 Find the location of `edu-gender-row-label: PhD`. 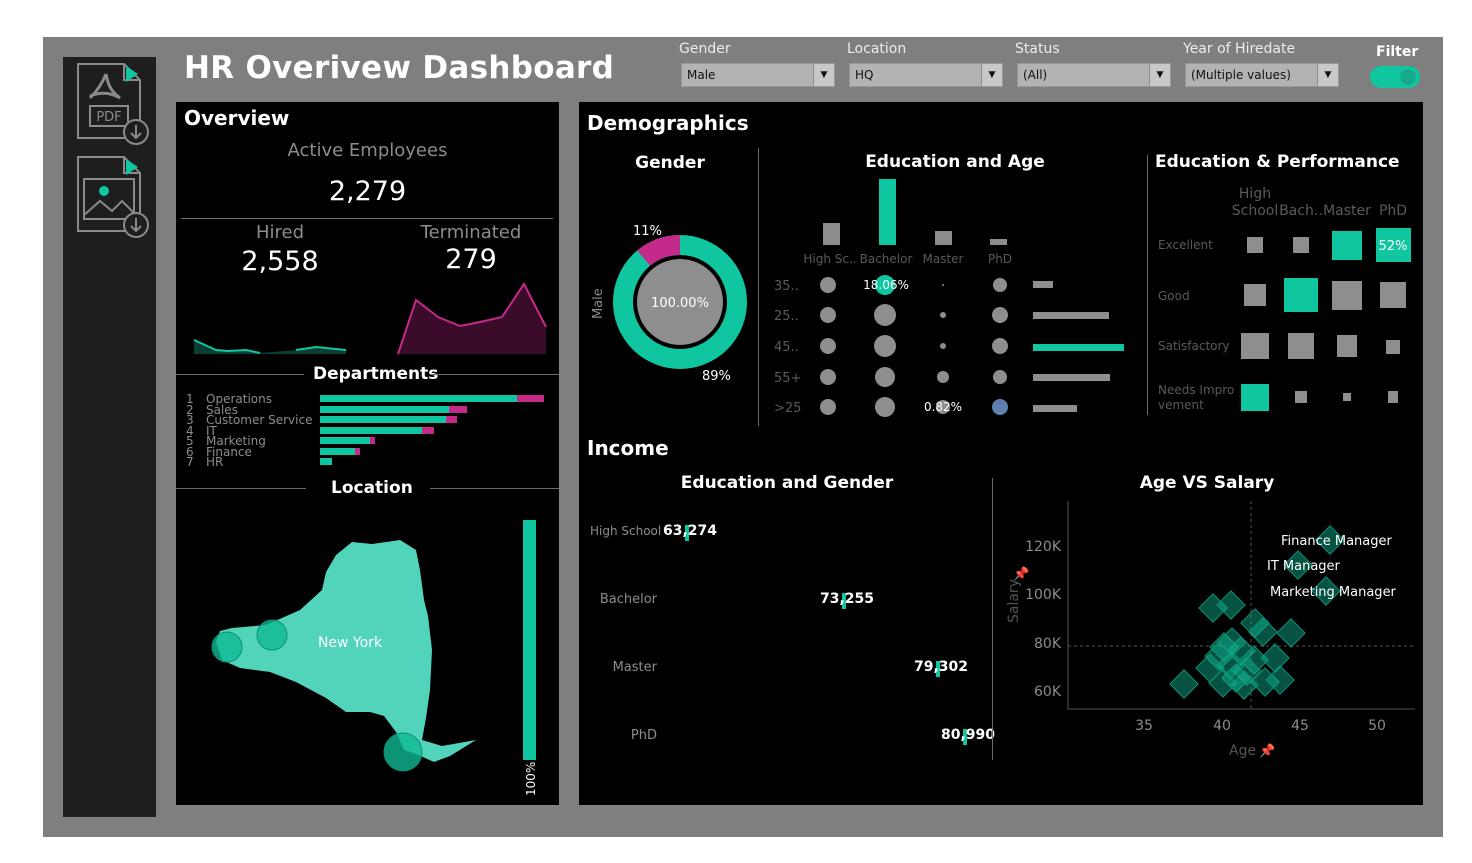

edu-gender-row-label: PhD is located at coordinates (643, 735).